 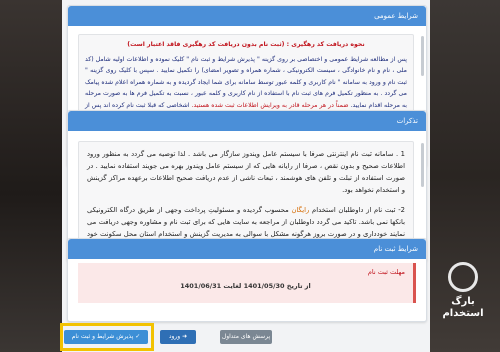 I want to click on login-button-label: ورود, so click(x=174, y=336).